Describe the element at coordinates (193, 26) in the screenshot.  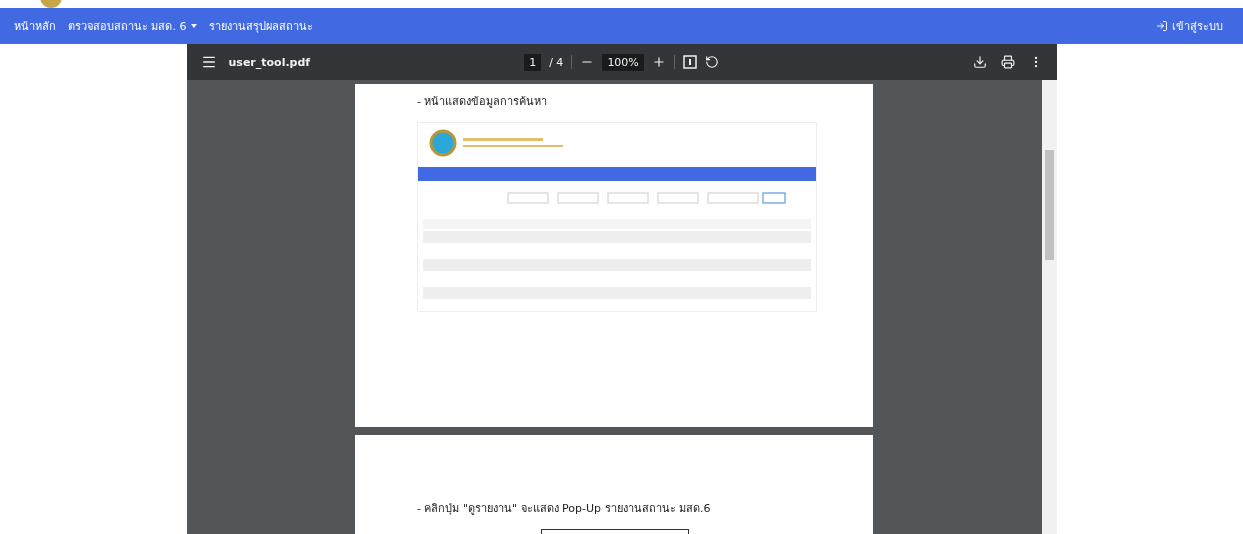
I see `caret-icon` at that location.